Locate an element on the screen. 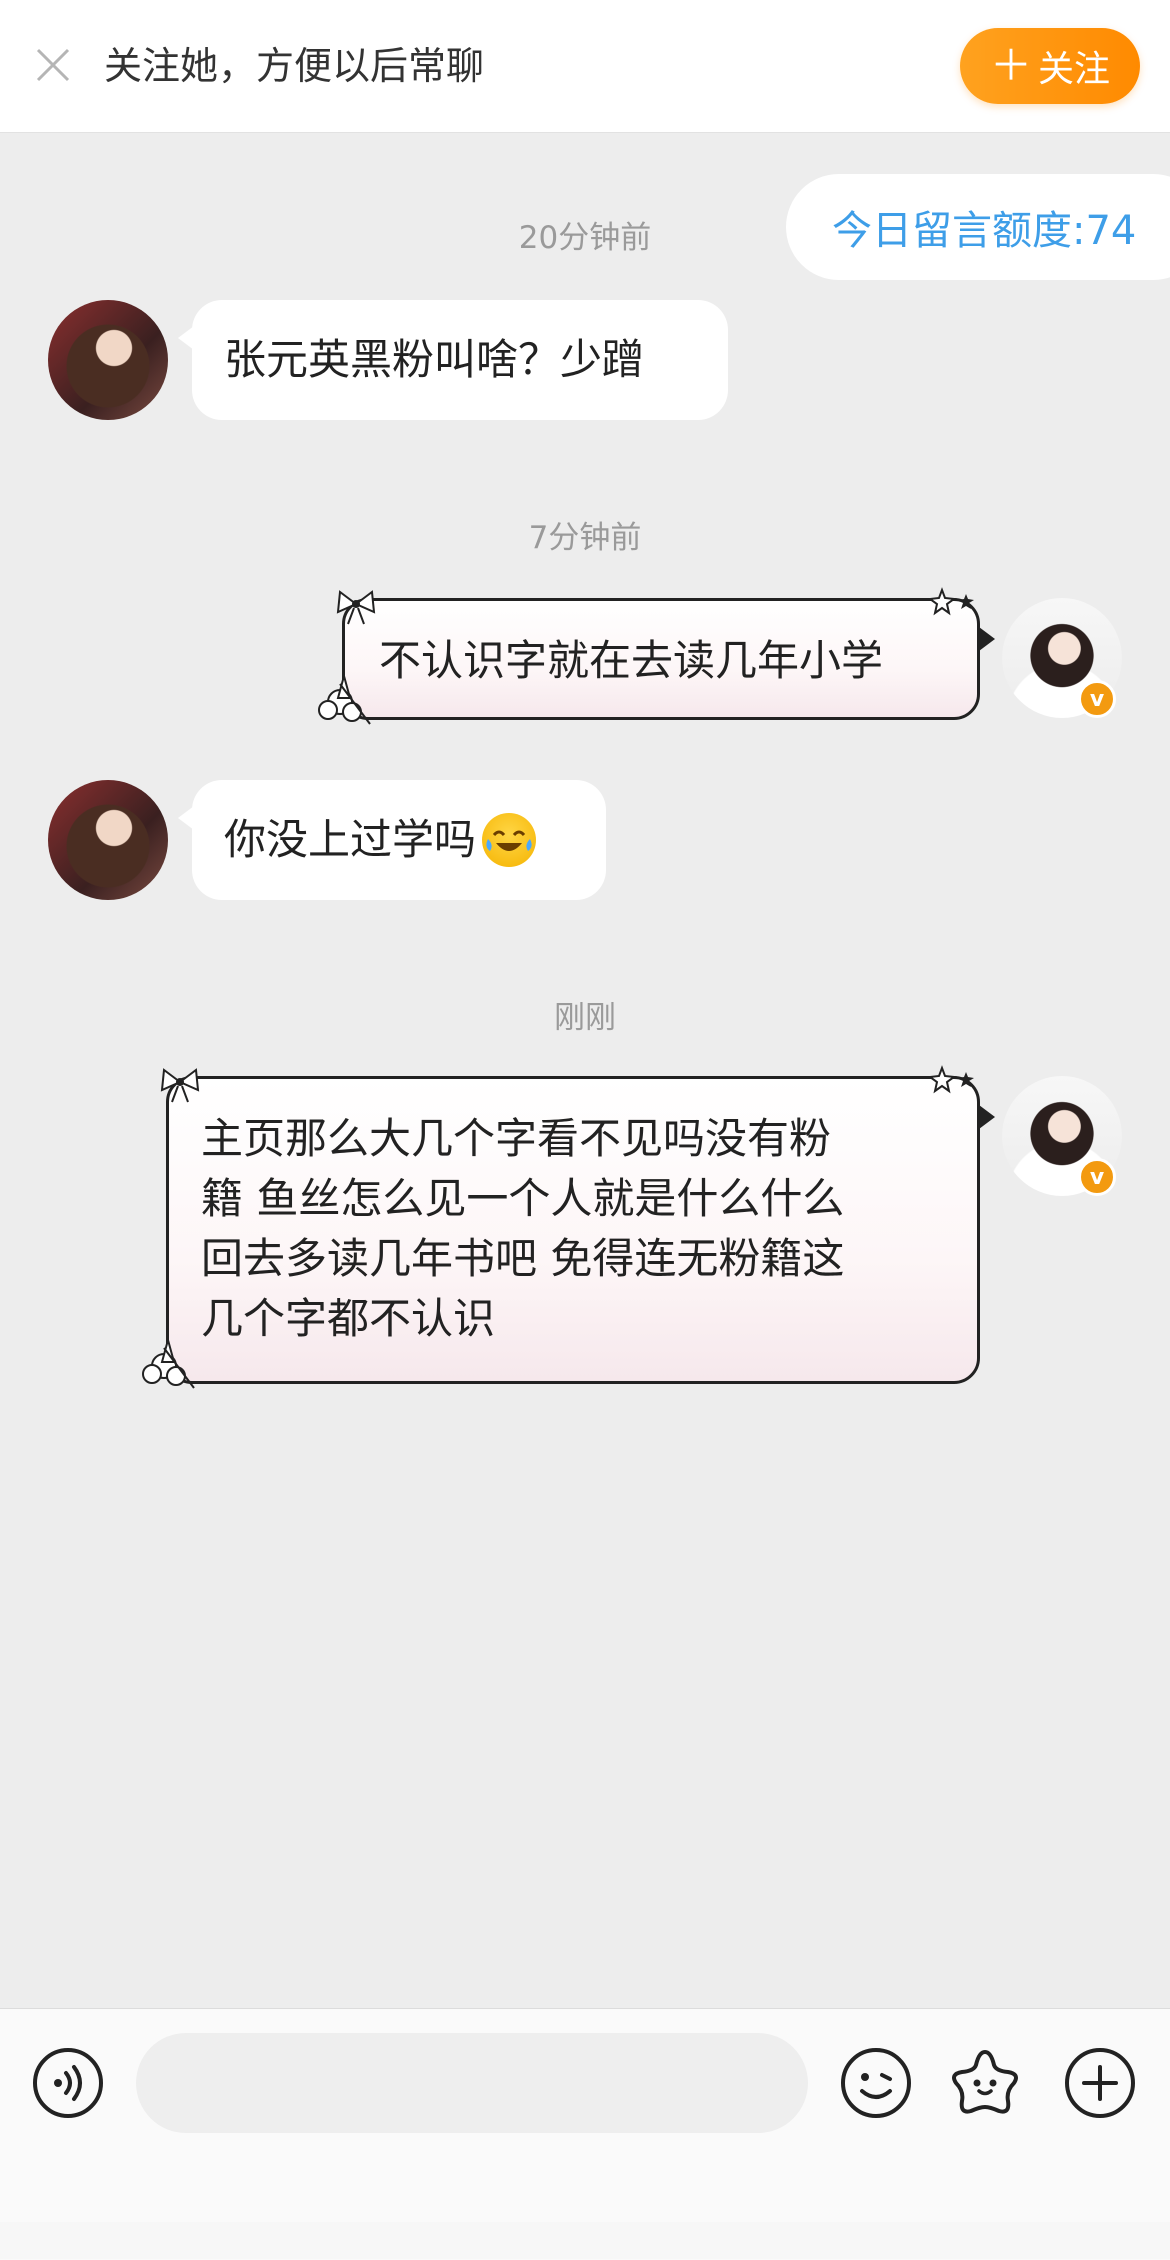 The image size is (1170, 2260). sticker-star-icon is located at coordinates (985, 2083).